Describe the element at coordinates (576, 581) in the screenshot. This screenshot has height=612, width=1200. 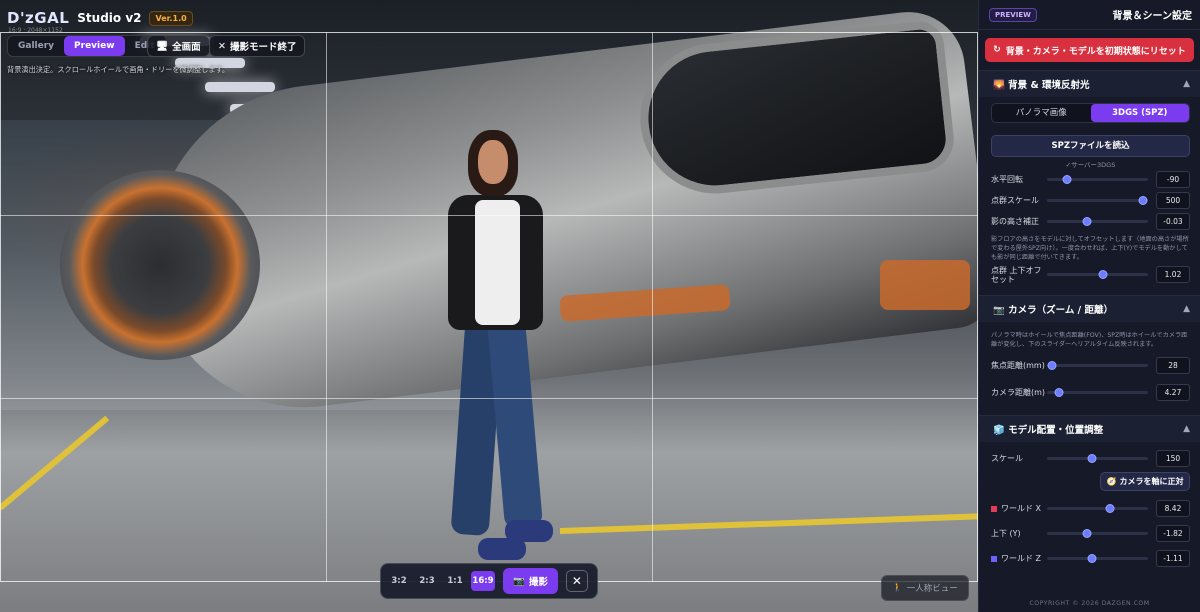
I see `close-toolbar-button: ✕` at that location.